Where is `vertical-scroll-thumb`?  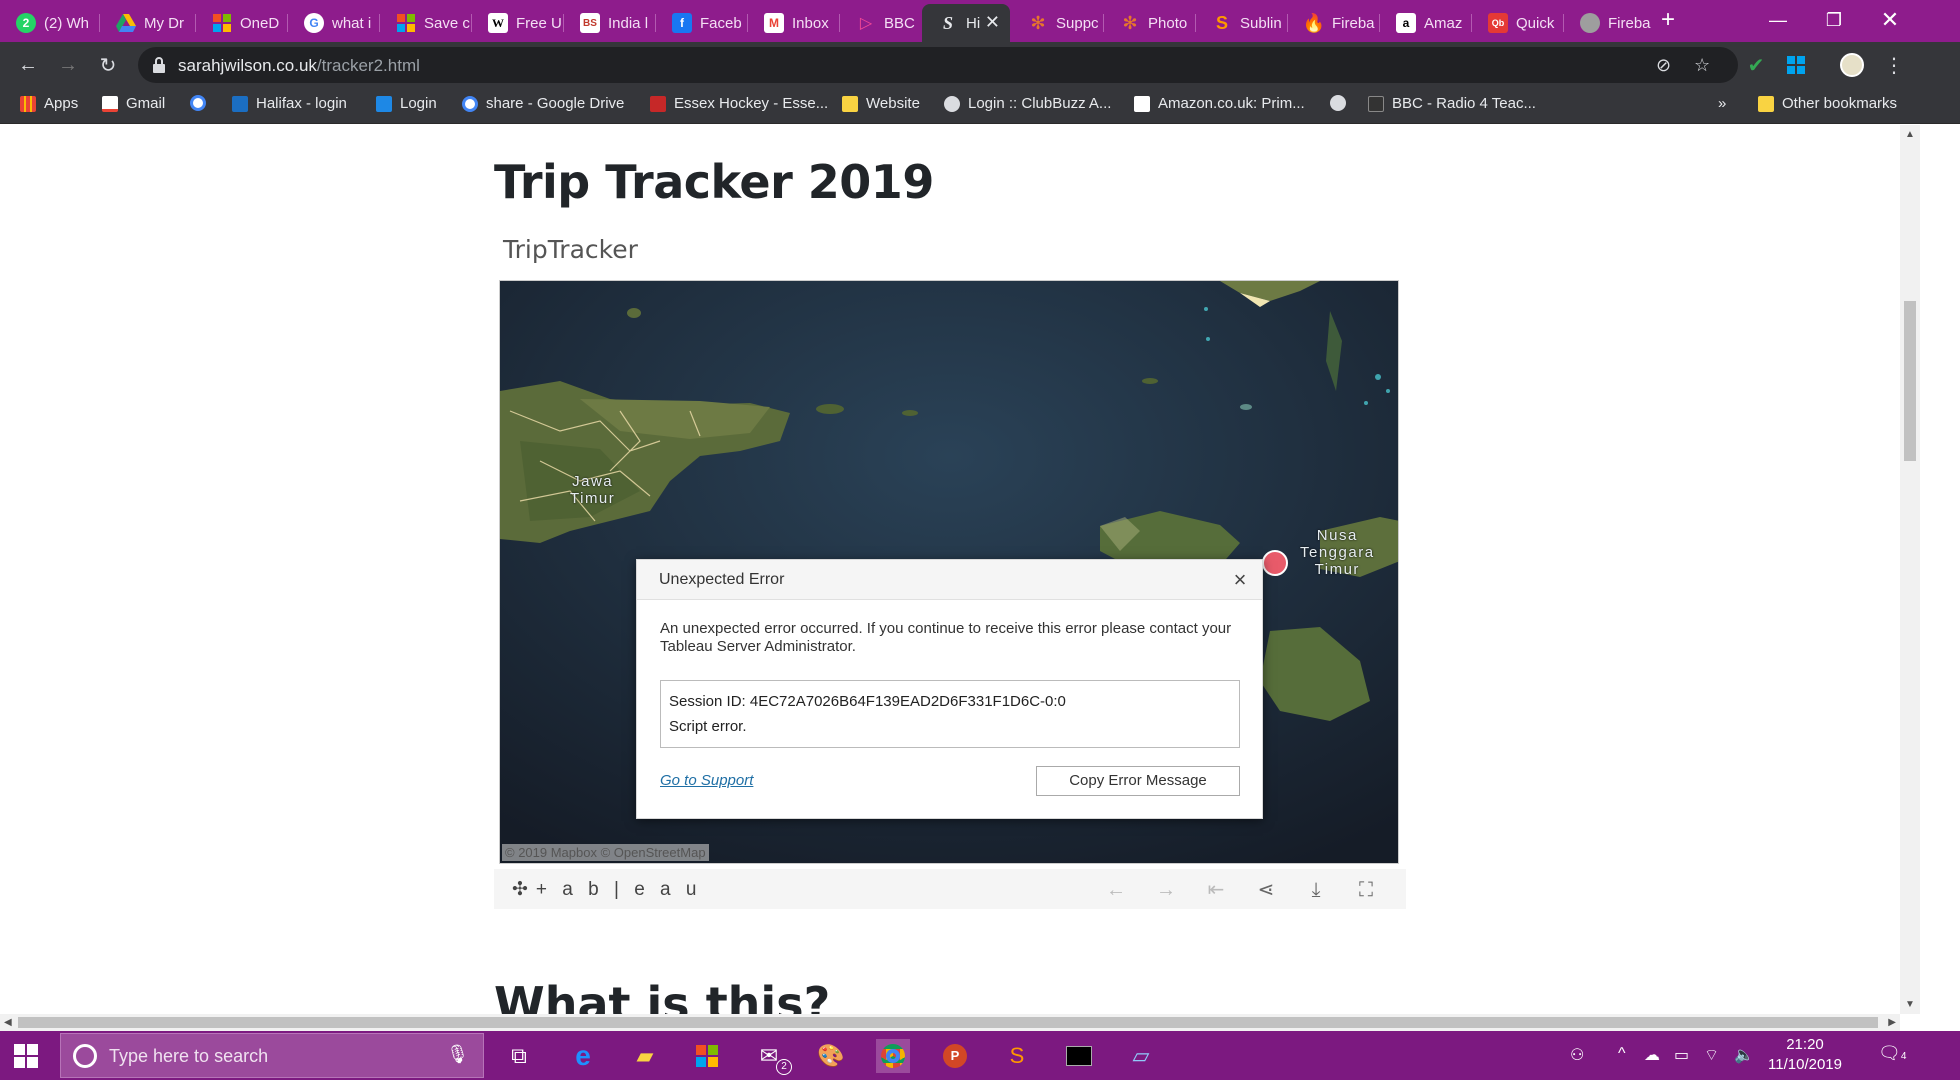
vertical-scroll-thumb is located at coordinates (1910, 381).